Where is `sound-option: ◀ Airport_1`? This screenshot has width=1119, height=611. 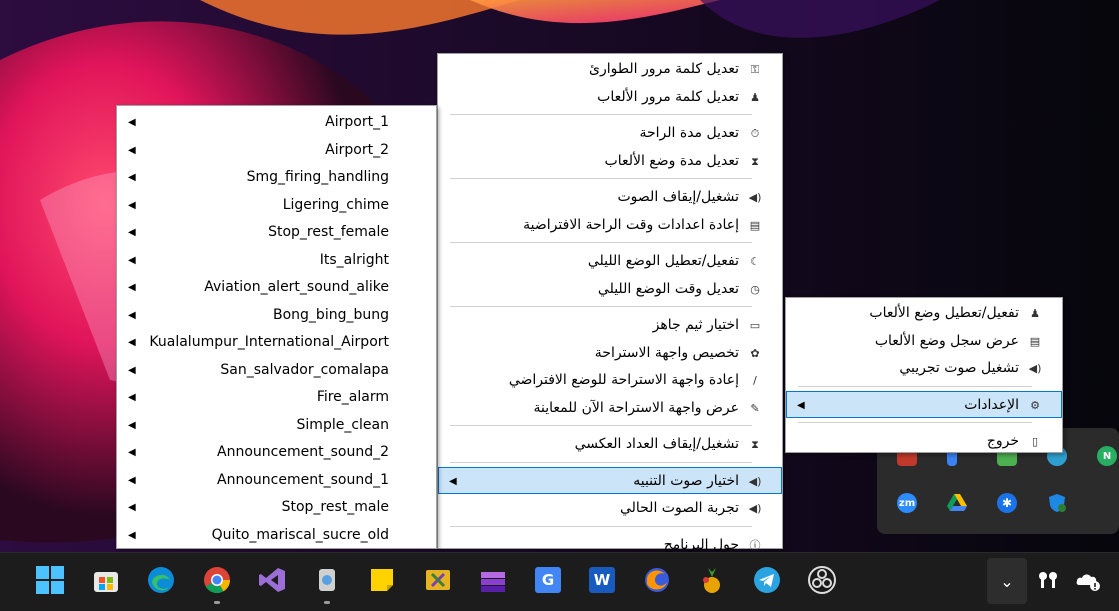 sound-option: ◀ Airport_1 is located at coordinates (276, 122).